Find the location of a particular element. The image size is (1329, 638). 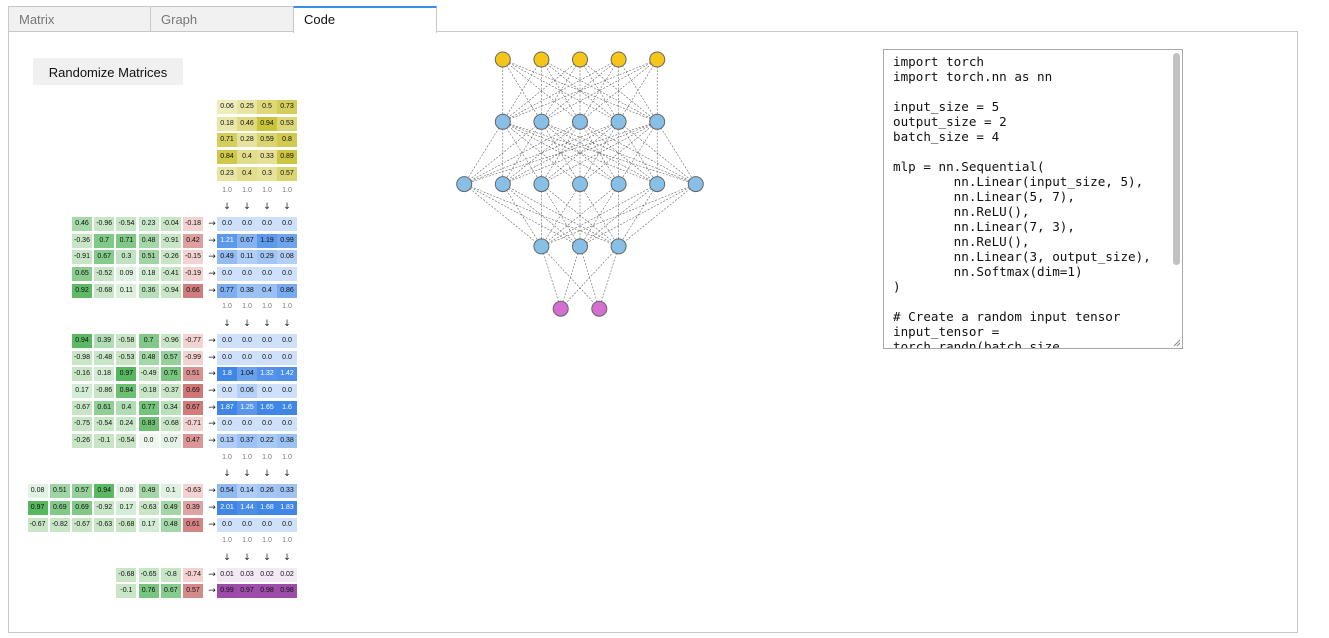

input-matrix-cell: 0.73 is located at coordinates (287, 107).